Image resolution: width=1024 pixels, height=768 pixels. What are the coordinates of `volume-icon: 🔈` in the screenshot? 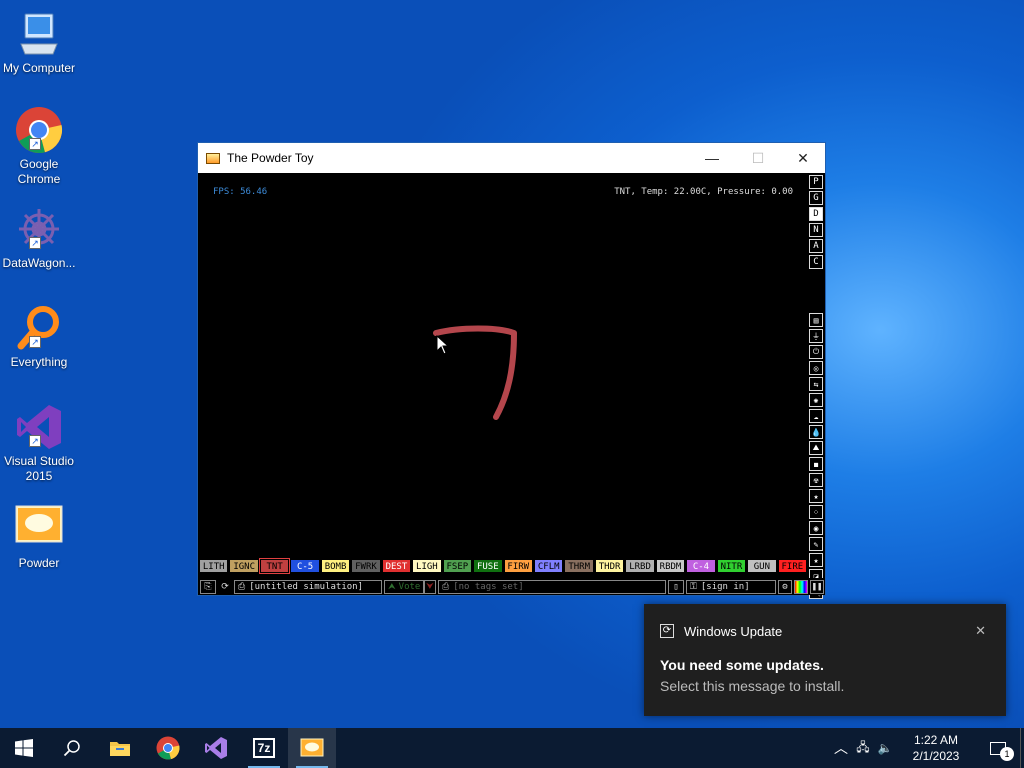 It's located at (885, 748).